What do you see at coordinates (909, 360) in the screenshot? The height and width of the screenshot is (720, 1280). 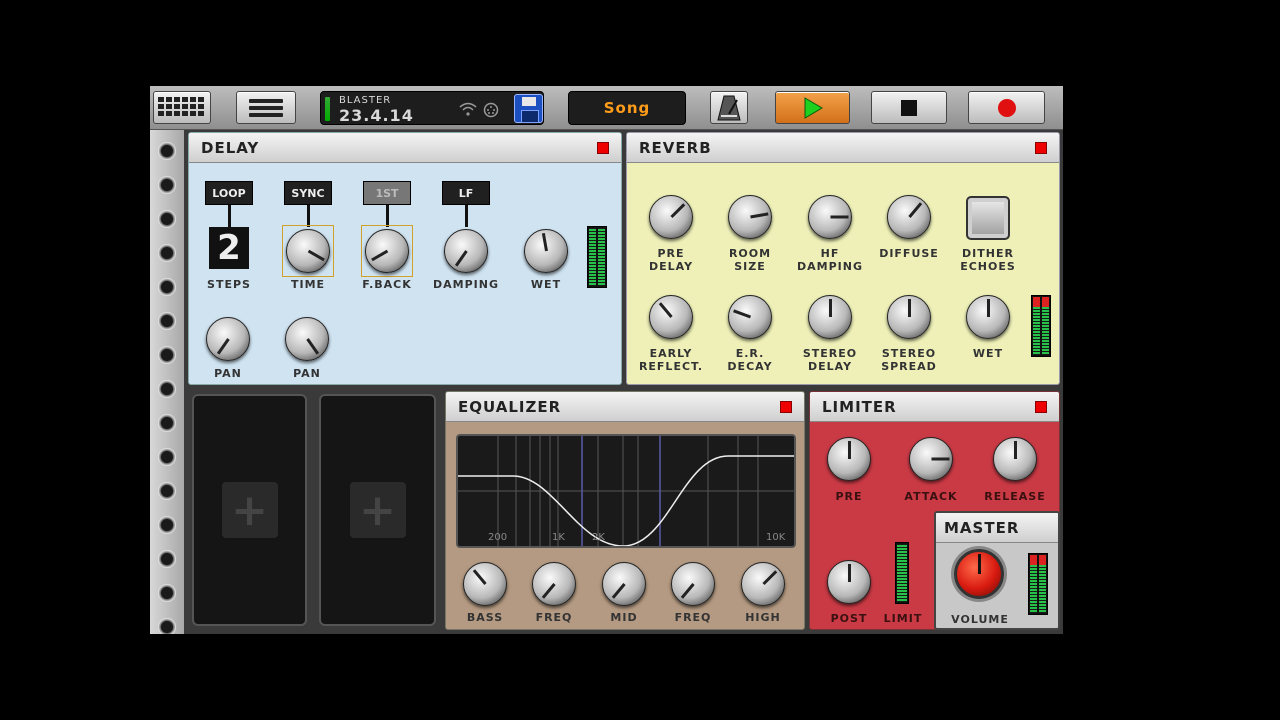 I see `stereo-spread-label: STEREO SPREAD` at bounding box center [909, 360].